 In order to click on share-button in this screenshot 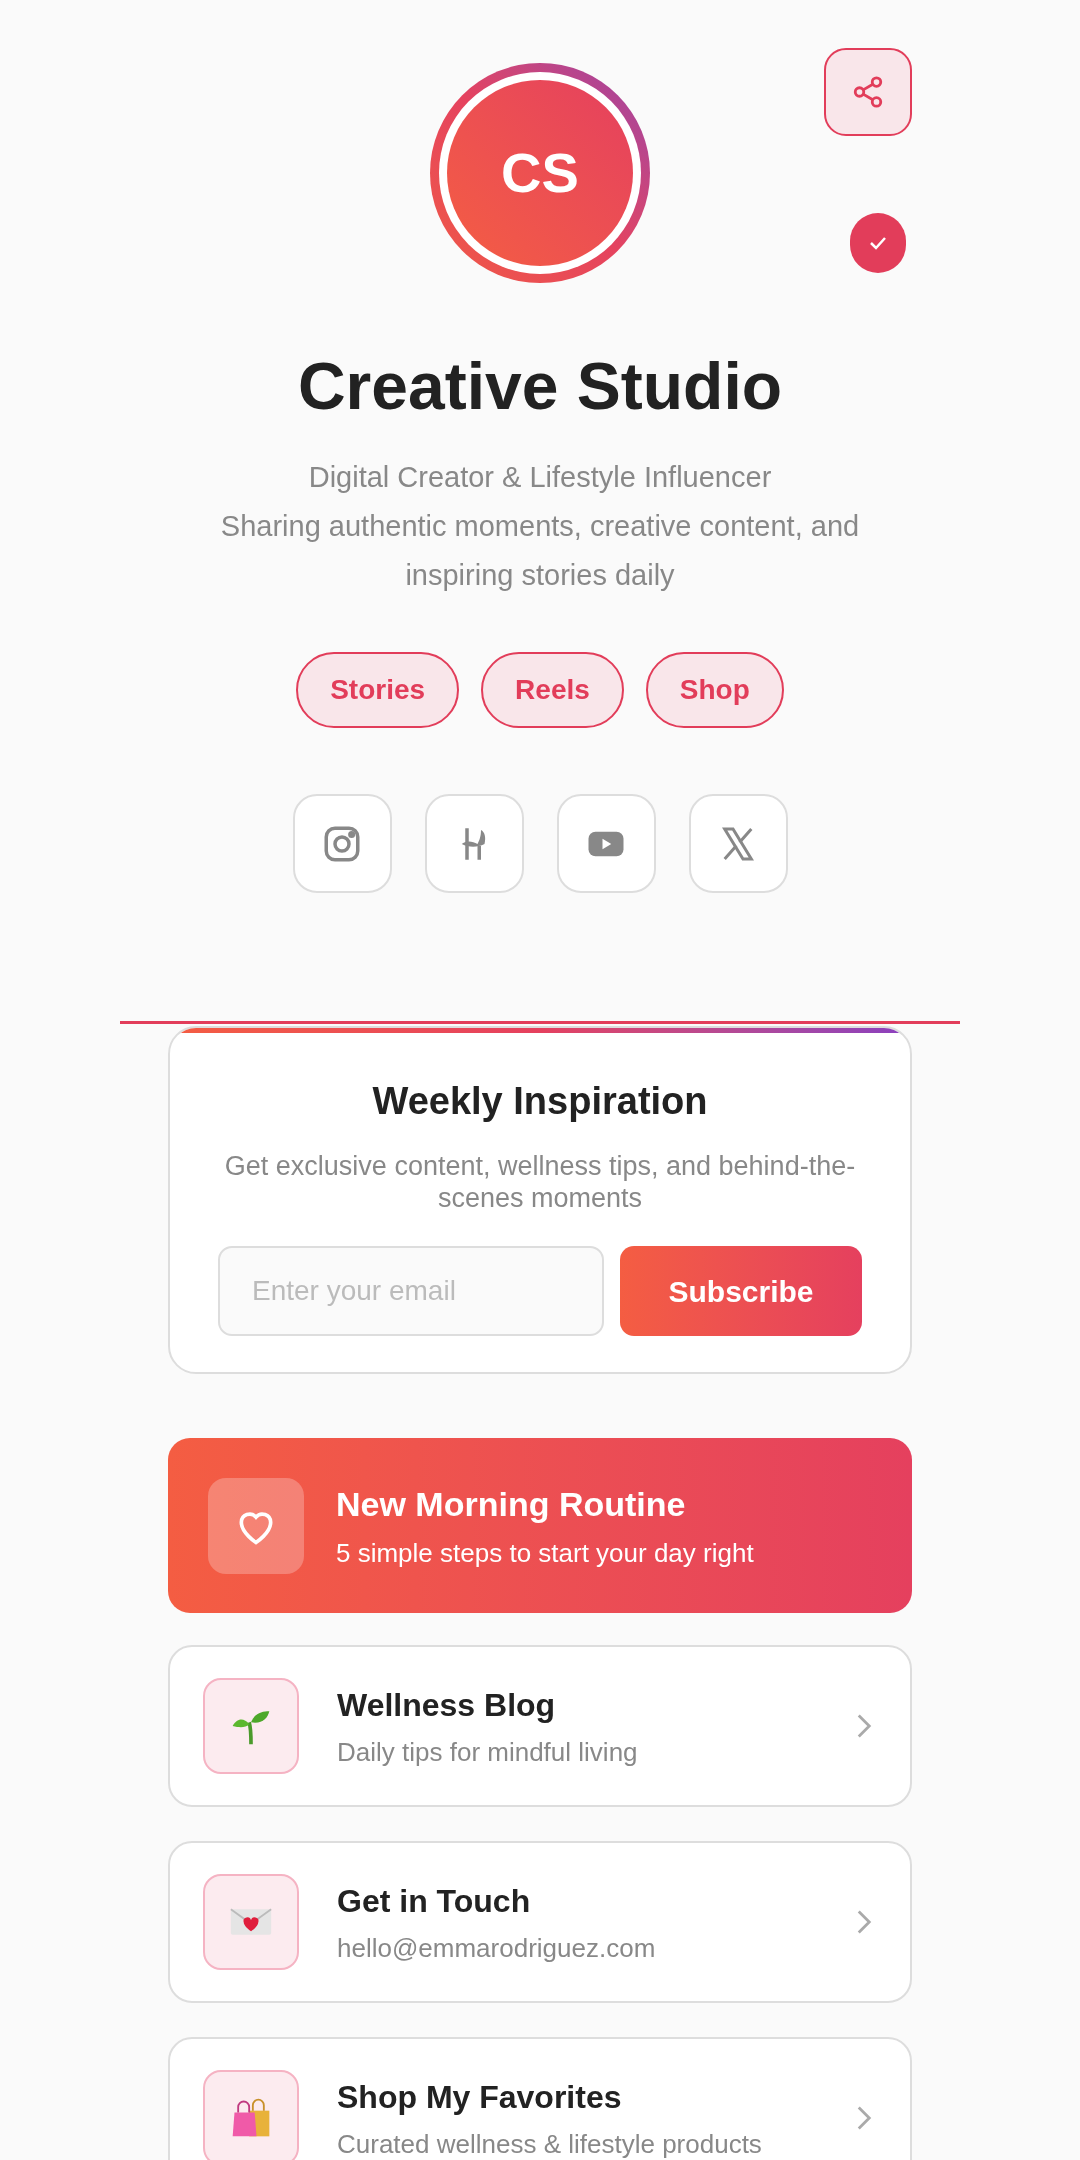, I will do `click(868, 92)`.